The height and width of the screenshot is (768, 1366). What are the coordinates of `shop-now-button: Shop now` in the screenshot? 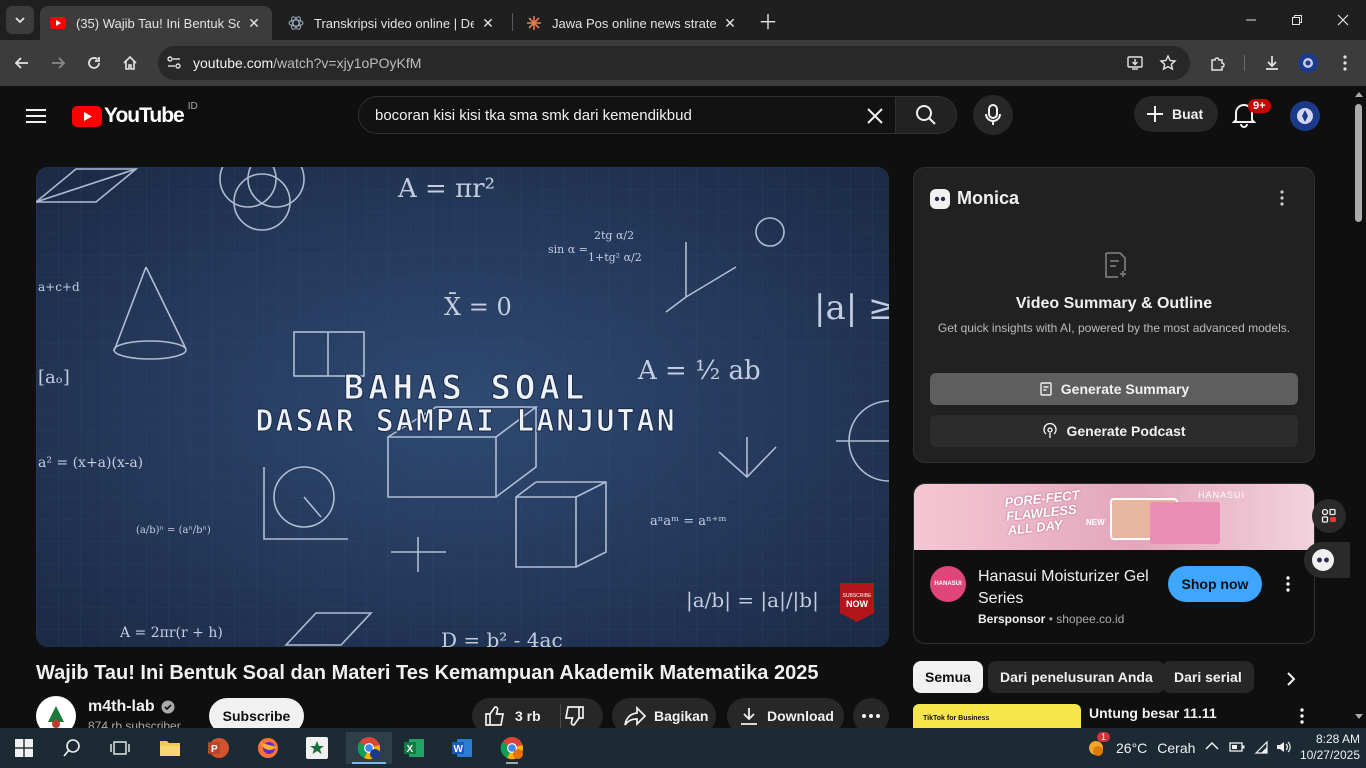 It's located at (1215, 584).